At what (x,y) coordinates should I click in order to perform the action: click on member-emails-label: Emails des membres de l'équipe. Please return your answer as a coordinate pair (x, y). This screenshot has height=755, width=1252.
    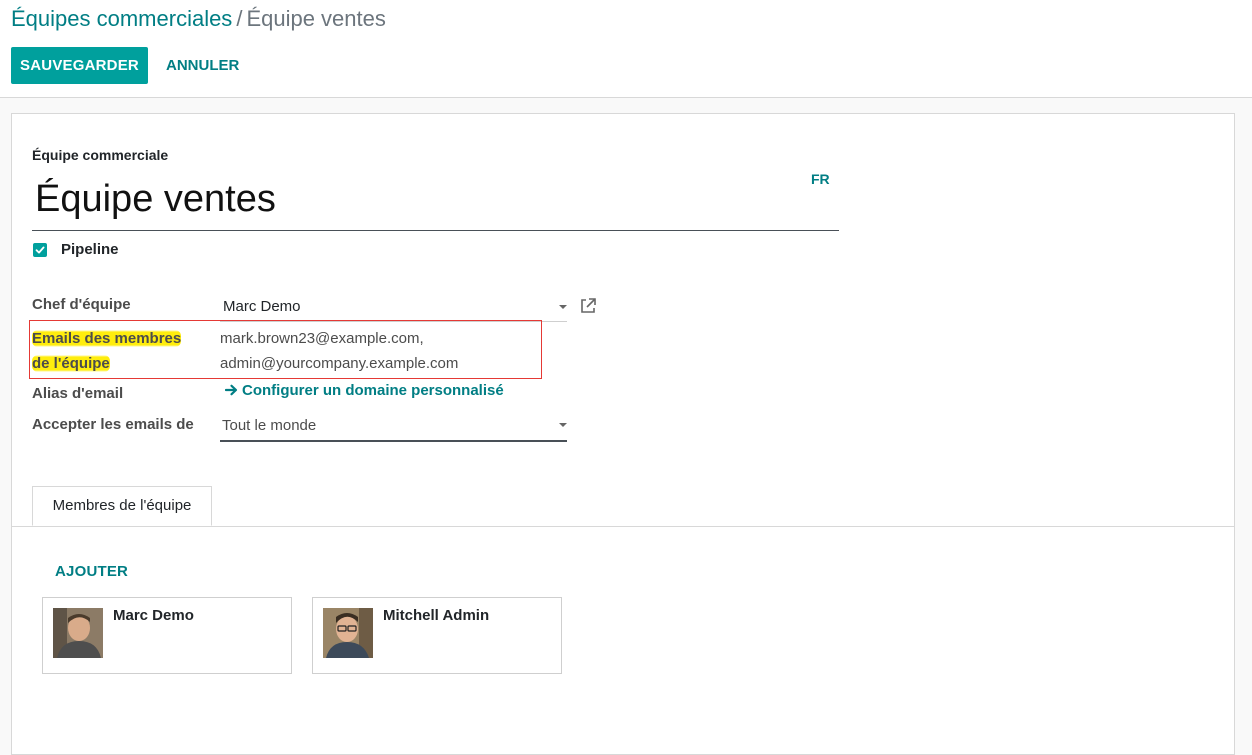
    Looking at the image, I should click on (107, 351).